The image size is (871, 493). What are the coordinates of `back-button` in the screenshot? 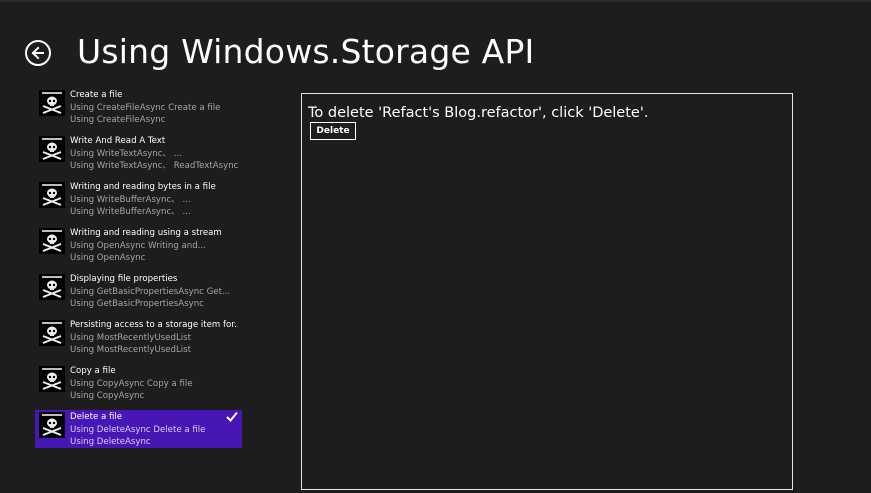 It's located at (38, 53).